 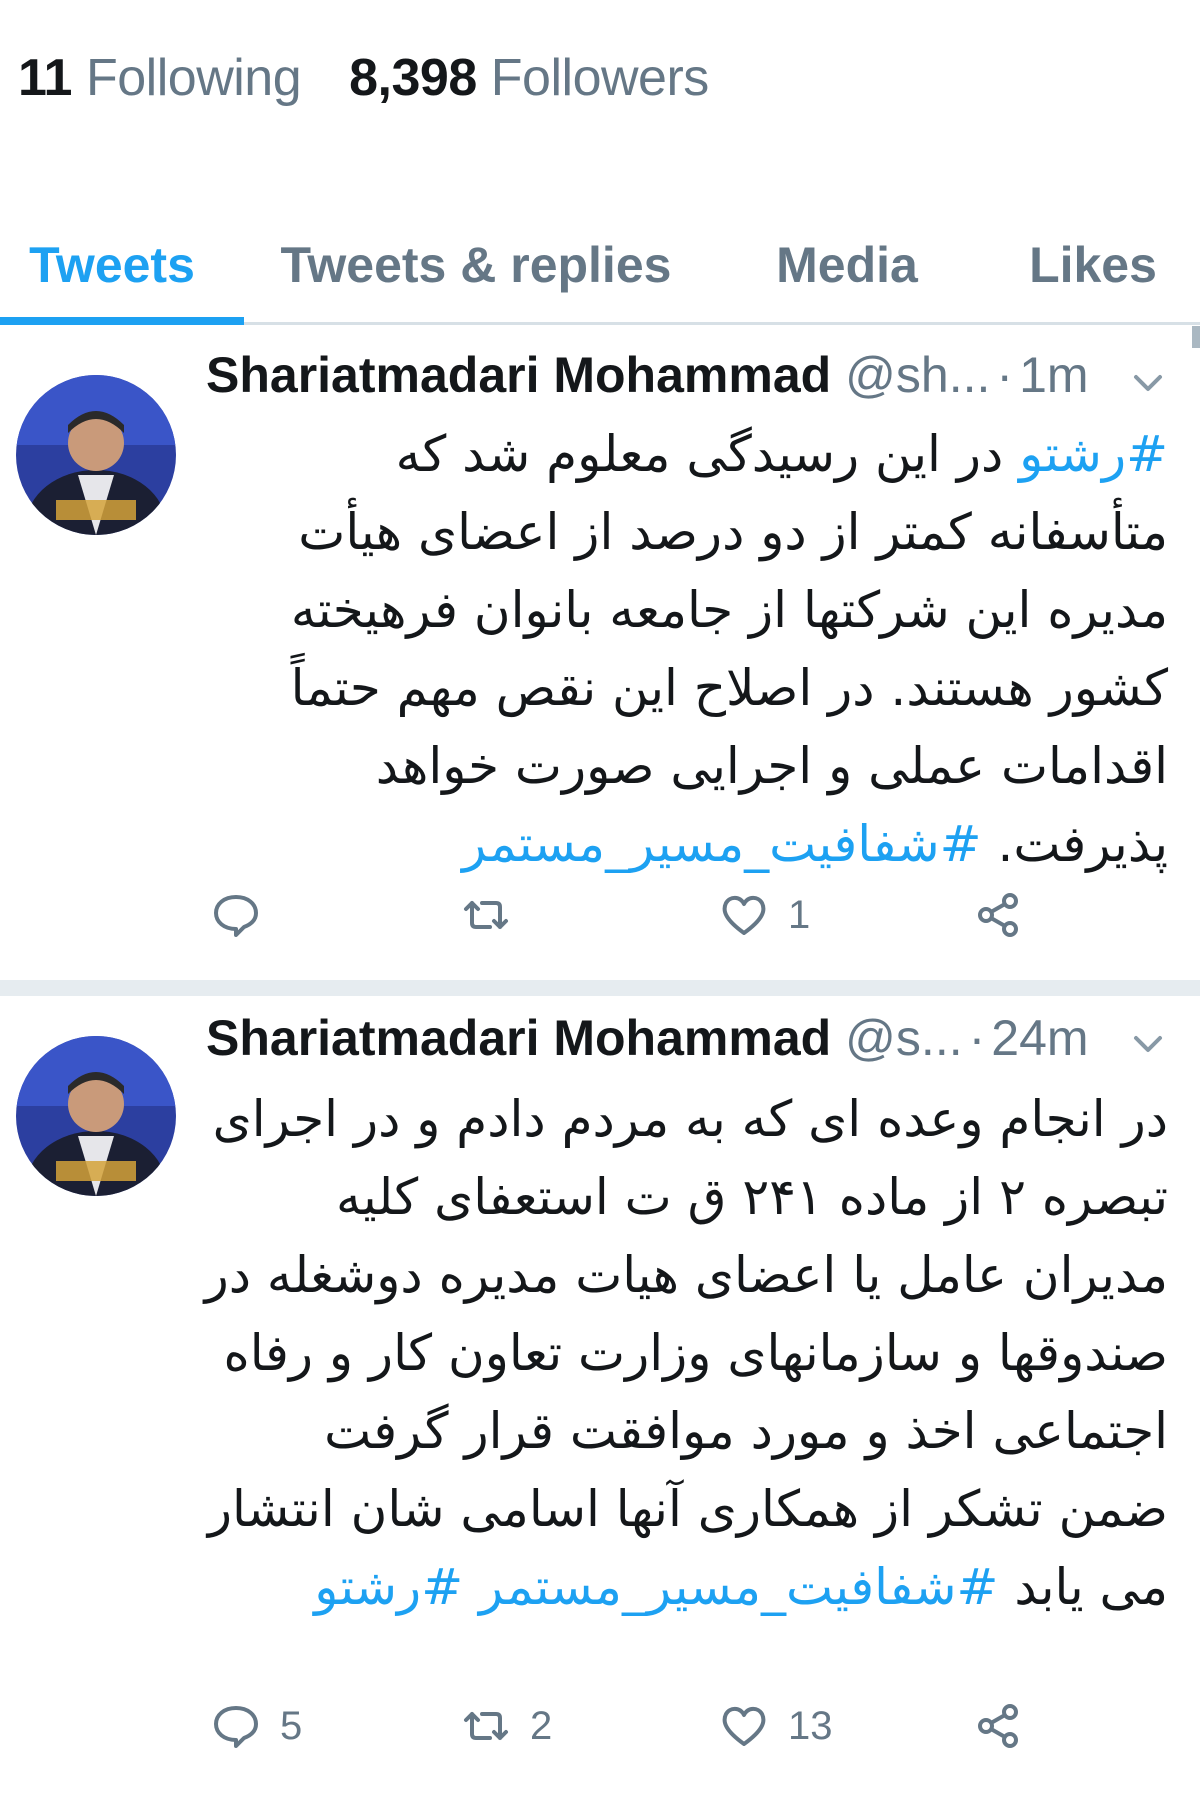 I want to click on profile-stats: 11 Following 8,398 Followers, so click(x=363, y=78).